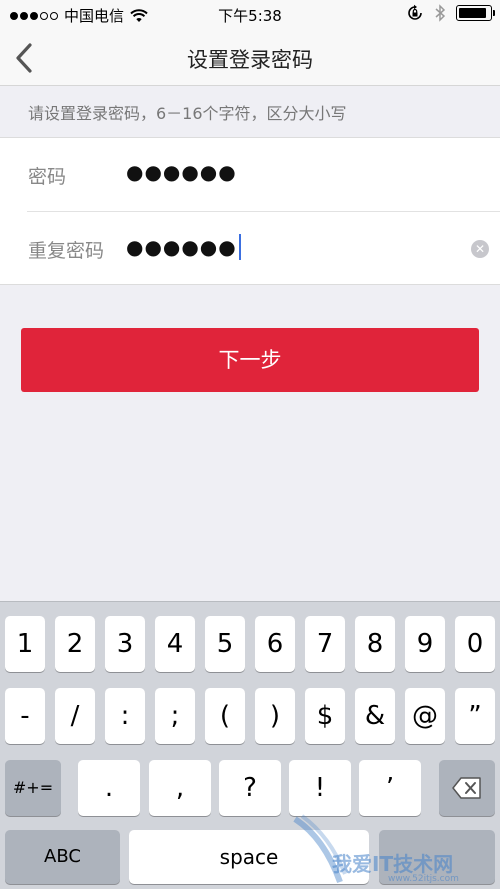 This screenshot has width=500, height=889. Describe the element at coordinates (187, 113) in the screenshot. I see `password-hint: 请设置登录密码，6－16个字符，区分大小写` at that location.